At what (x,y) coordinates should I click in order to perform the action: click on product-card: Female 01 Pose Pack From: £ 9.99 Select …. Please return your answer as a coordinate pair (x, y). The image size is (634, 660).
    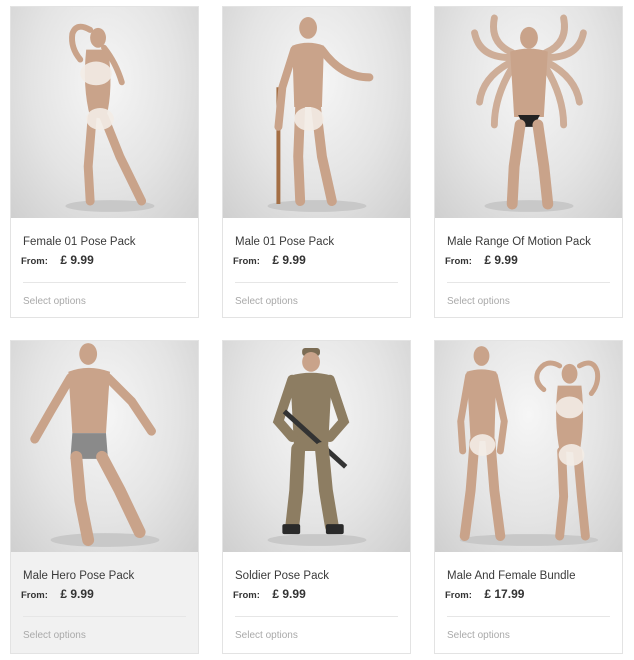
    Looking at the image, I should click on (104, 162).